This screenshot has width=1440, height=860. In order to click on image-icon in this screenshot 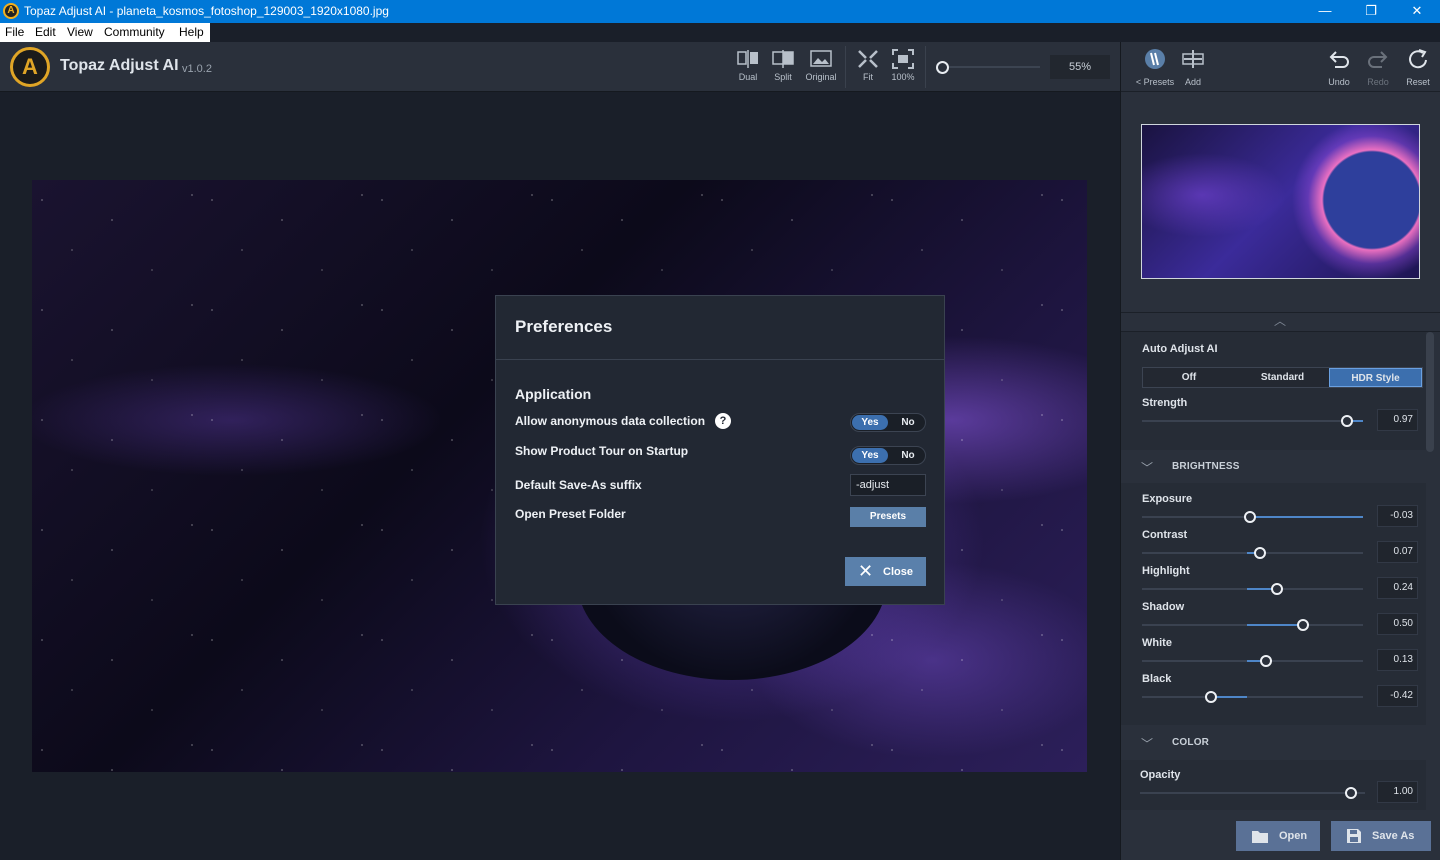, I will do `click(821, 58)`.